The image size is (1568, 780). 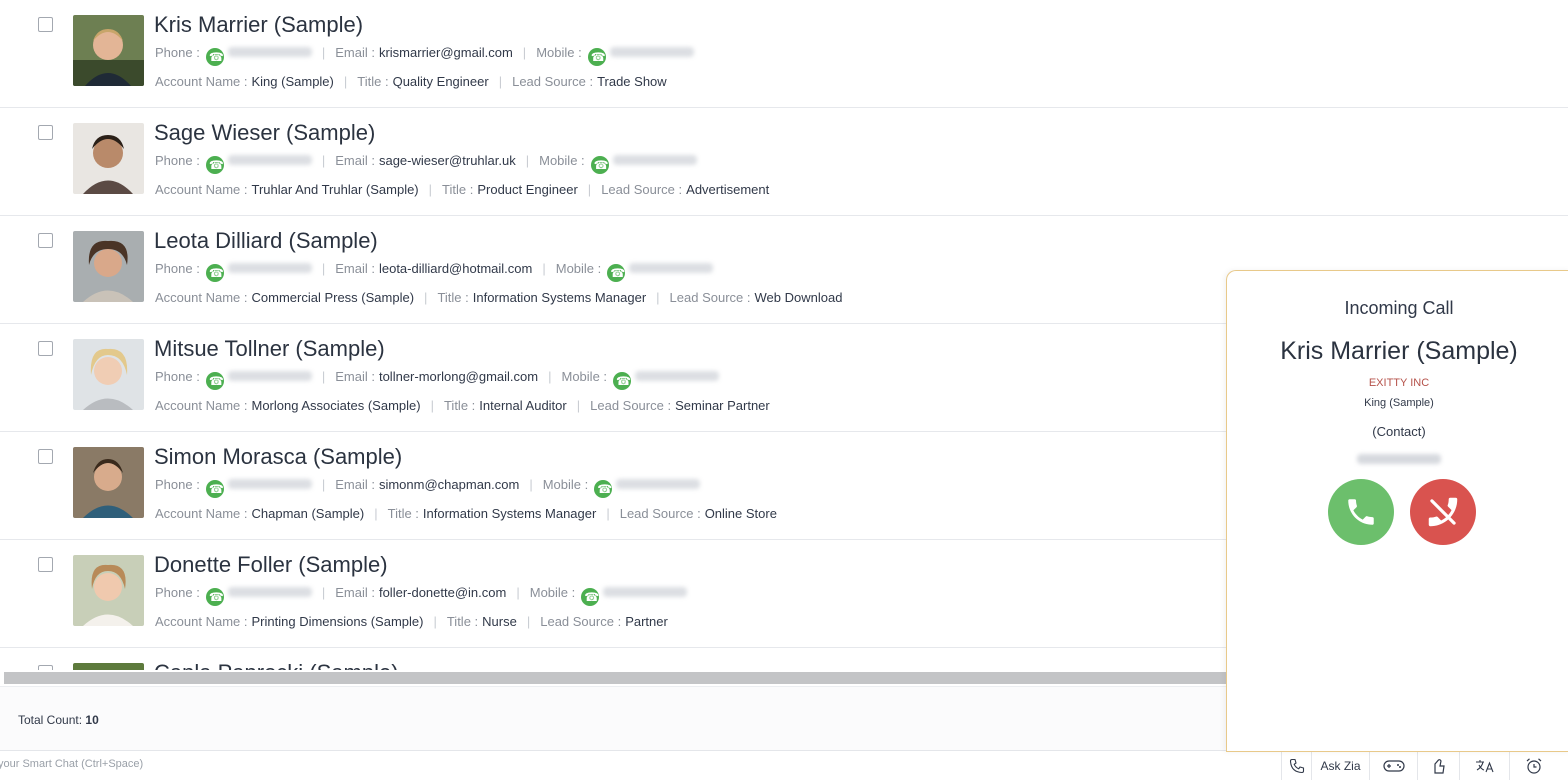 I want to click on caller-number-blurred, so click(x=1399, y=459).